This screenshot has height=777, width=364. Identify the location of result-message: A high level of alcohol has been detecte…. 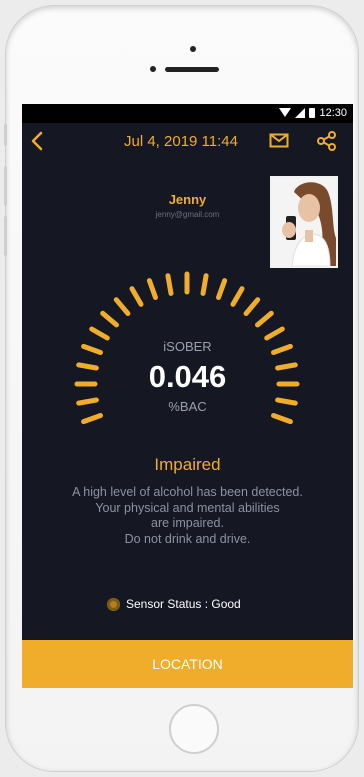
(187, 516).